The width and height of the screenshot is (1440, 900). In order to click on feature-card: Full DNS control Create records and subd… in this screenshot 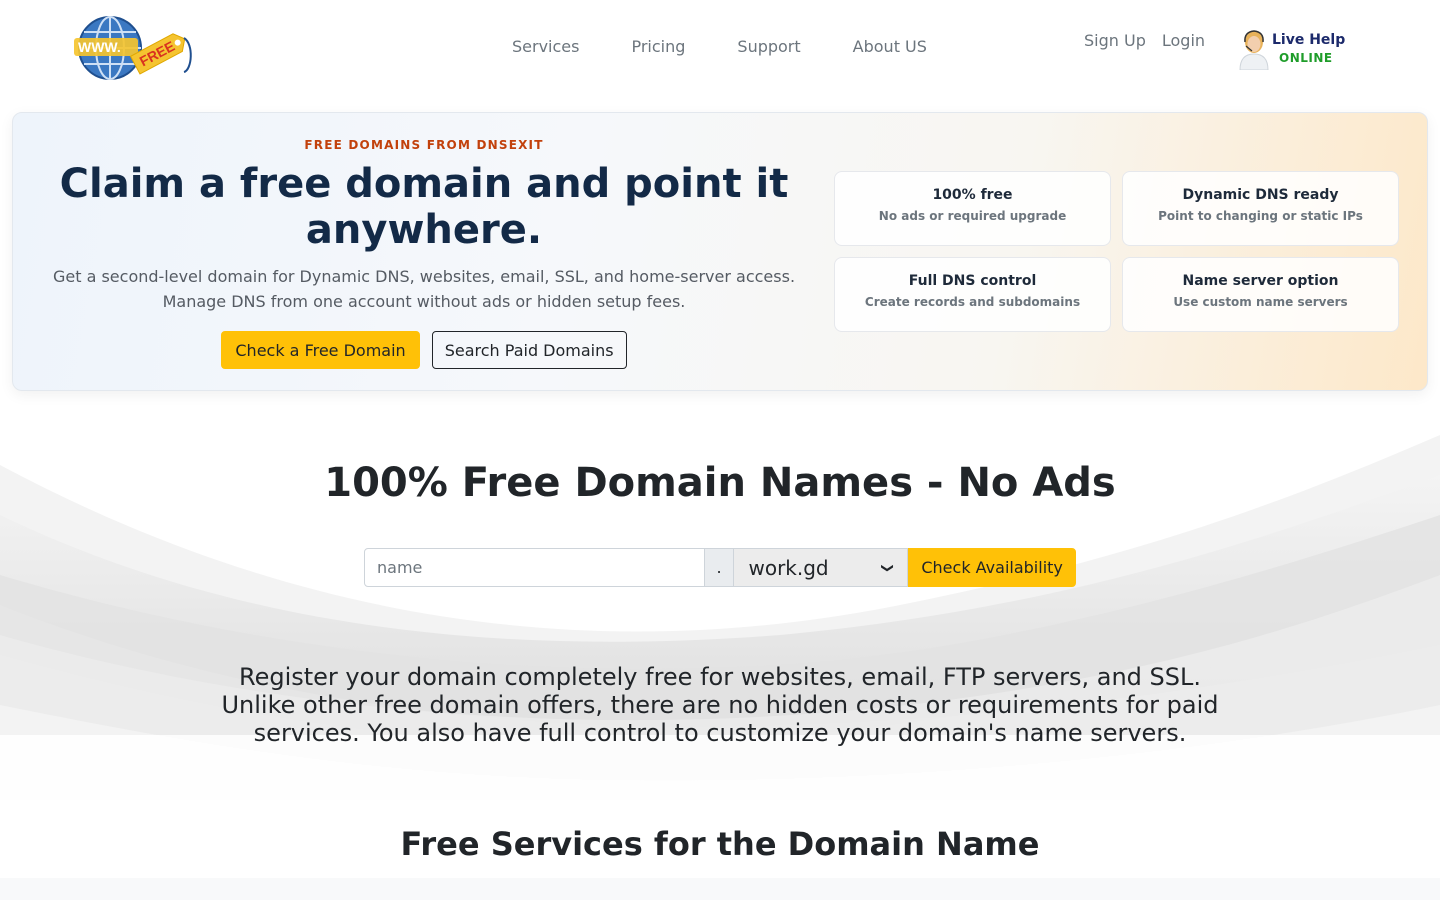, I will do `click(972, 294)`.